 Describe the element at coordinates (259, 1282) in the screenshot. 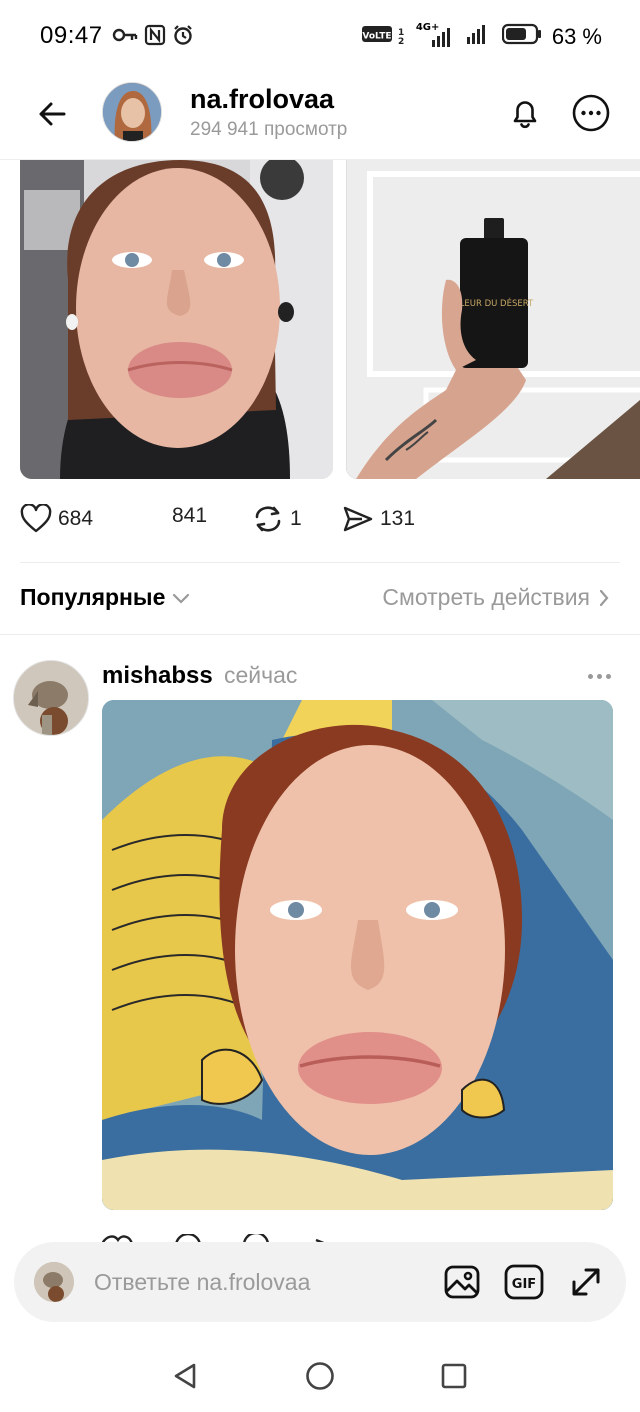

I see `reply-input` at that location.